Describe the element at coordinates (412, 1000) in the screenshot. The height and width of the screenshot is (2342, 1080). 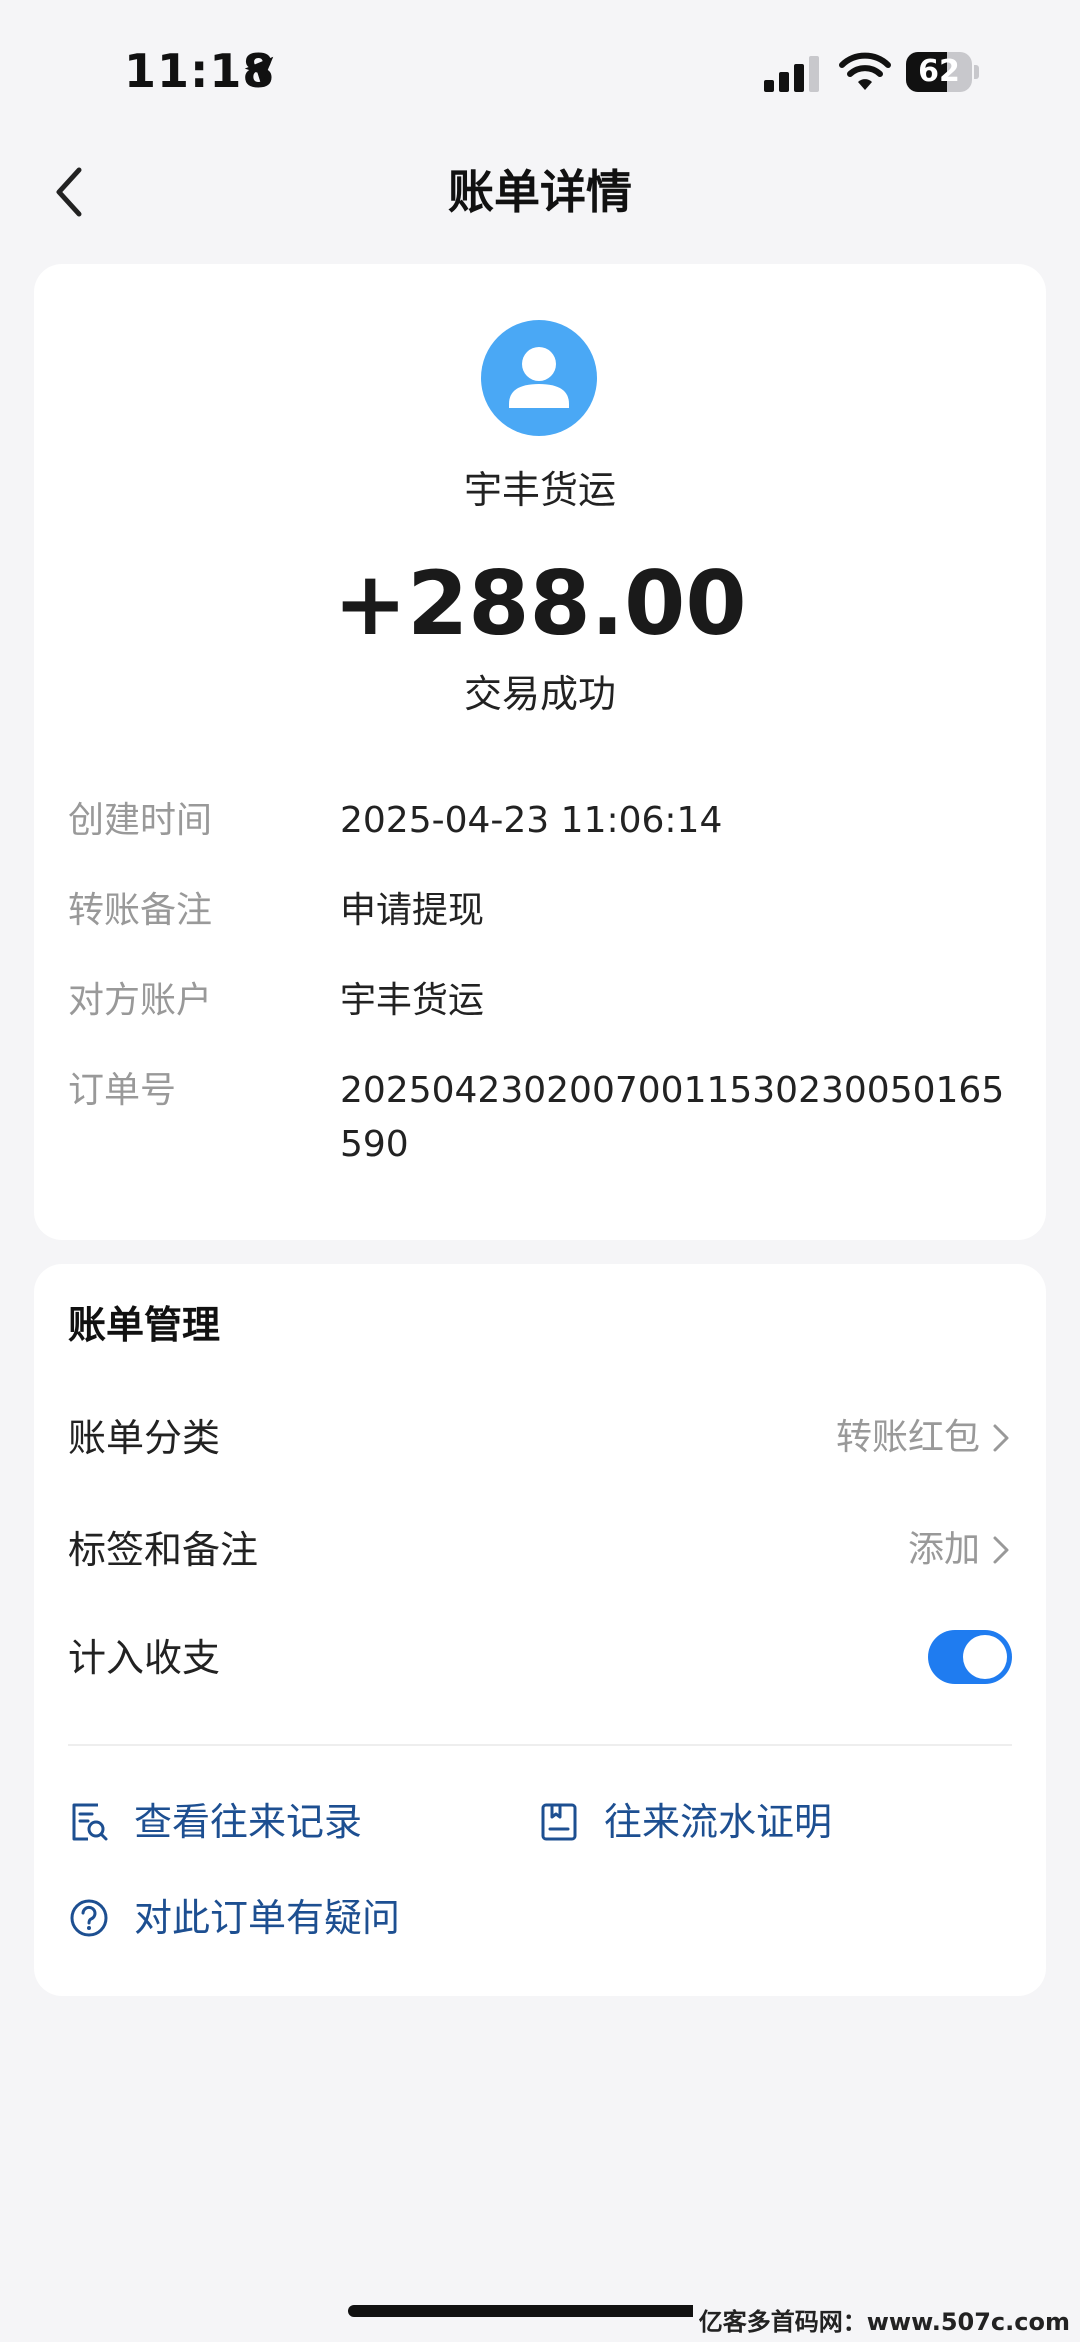
I see `counterparty-value: 宇丰货运` at that location.